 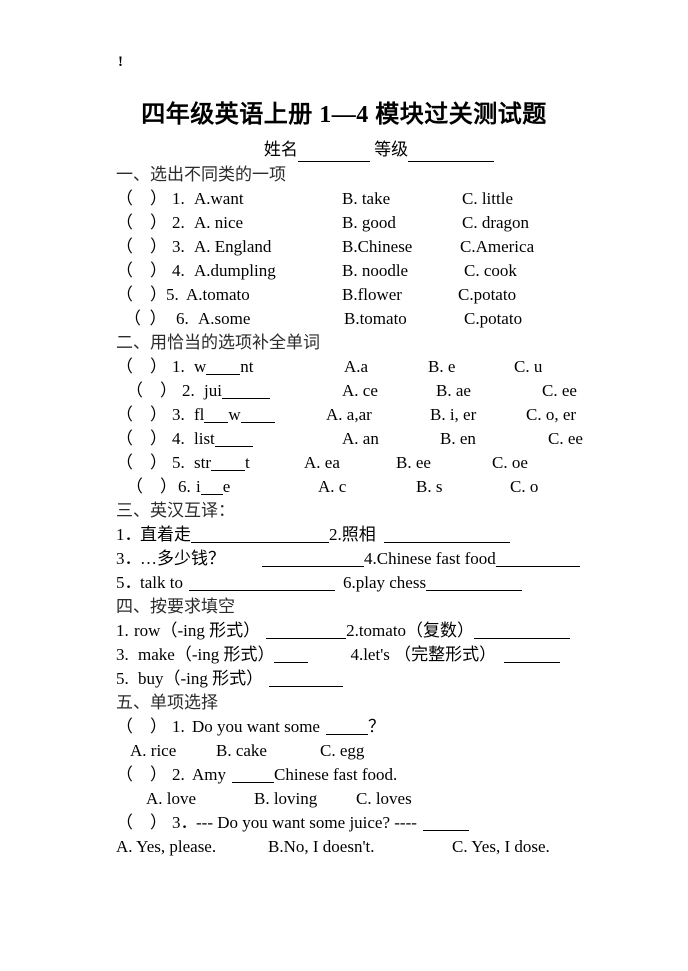 What do you see at coordinates (306, 822) in the screenshot?
I see `question-stem: --- Do you want some juice? ----` at bounding box center [306, 822].